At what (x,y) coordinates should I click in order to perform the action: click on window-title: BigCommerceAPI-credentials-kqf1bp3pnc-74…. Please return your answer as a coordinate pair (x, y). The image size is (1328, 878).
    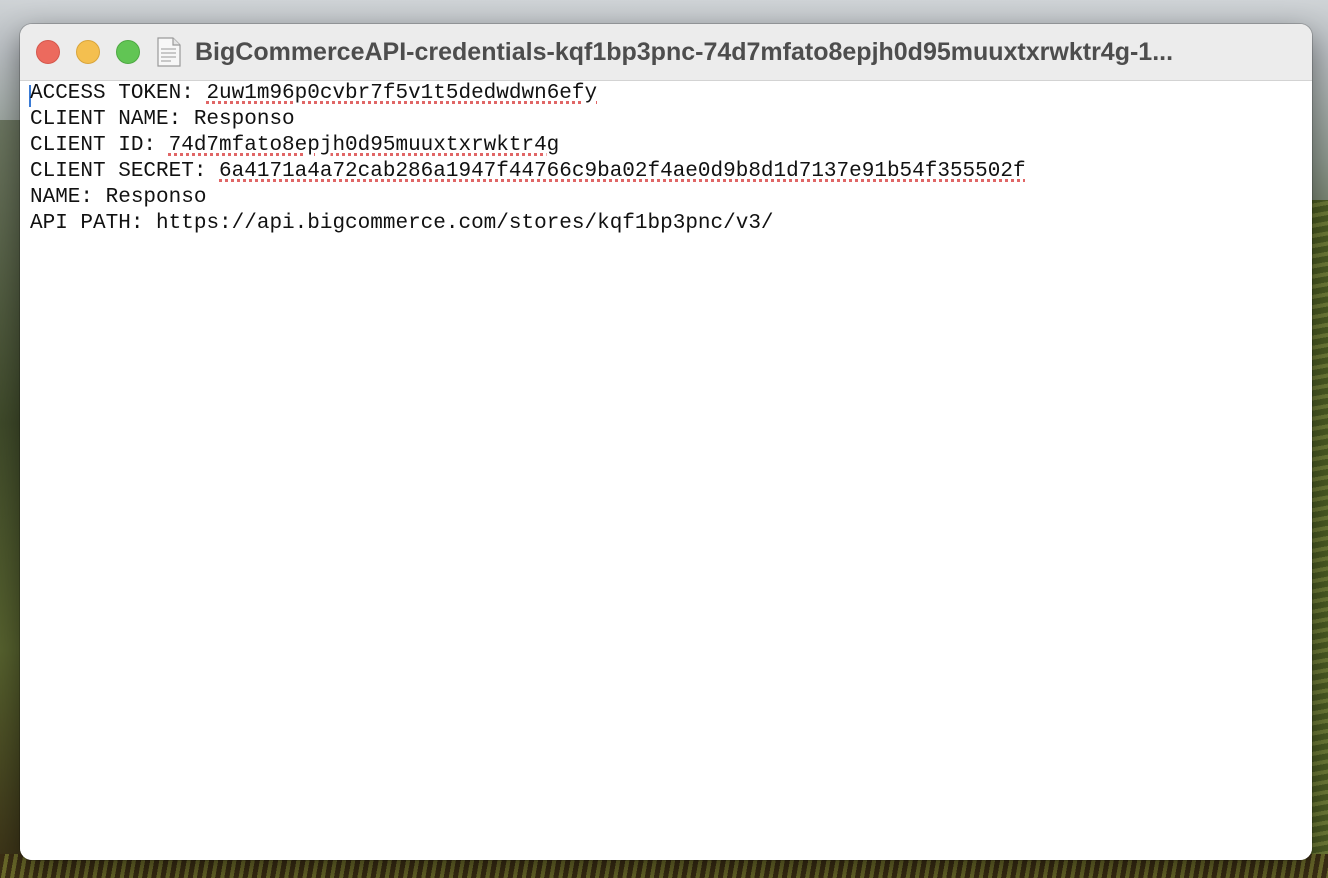
    Looking at the image, I should click on (684, 52).